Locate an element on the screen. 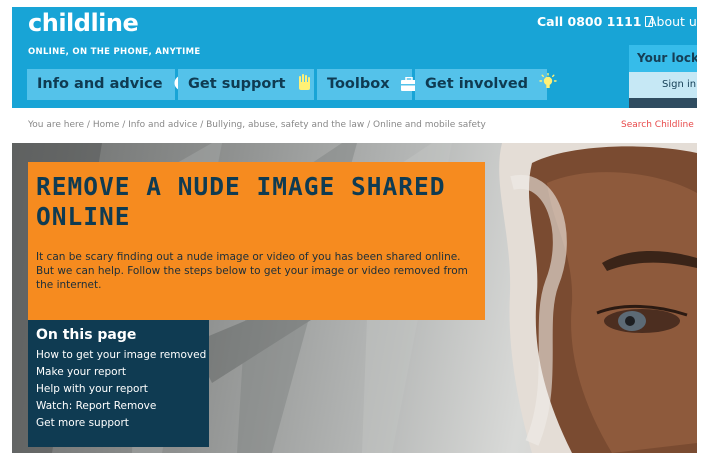 This screenshot has width=707, height=453. call-label: Call 0800 1111 is located at coordinates (589, 21).